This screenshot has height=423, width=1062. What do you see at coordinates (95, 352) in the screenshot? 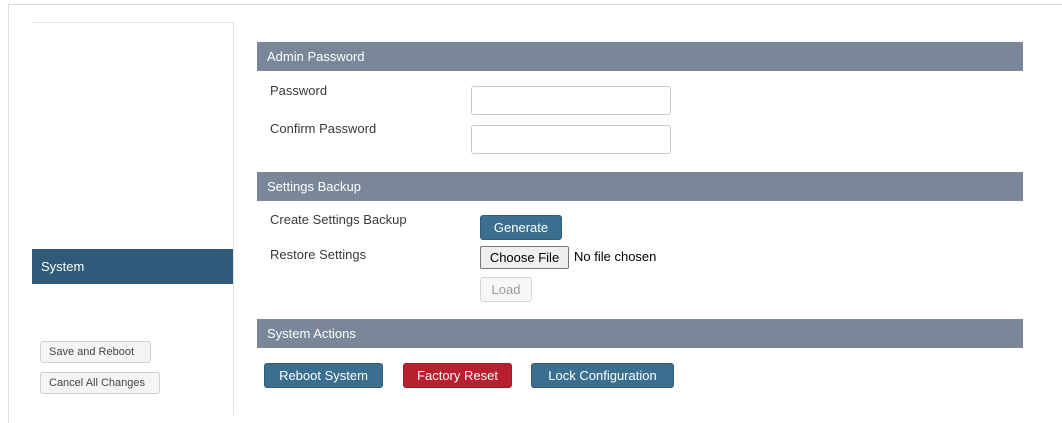
I see `save-and-reboot-button: Save and Reboot` at bounding box center [95, 352].